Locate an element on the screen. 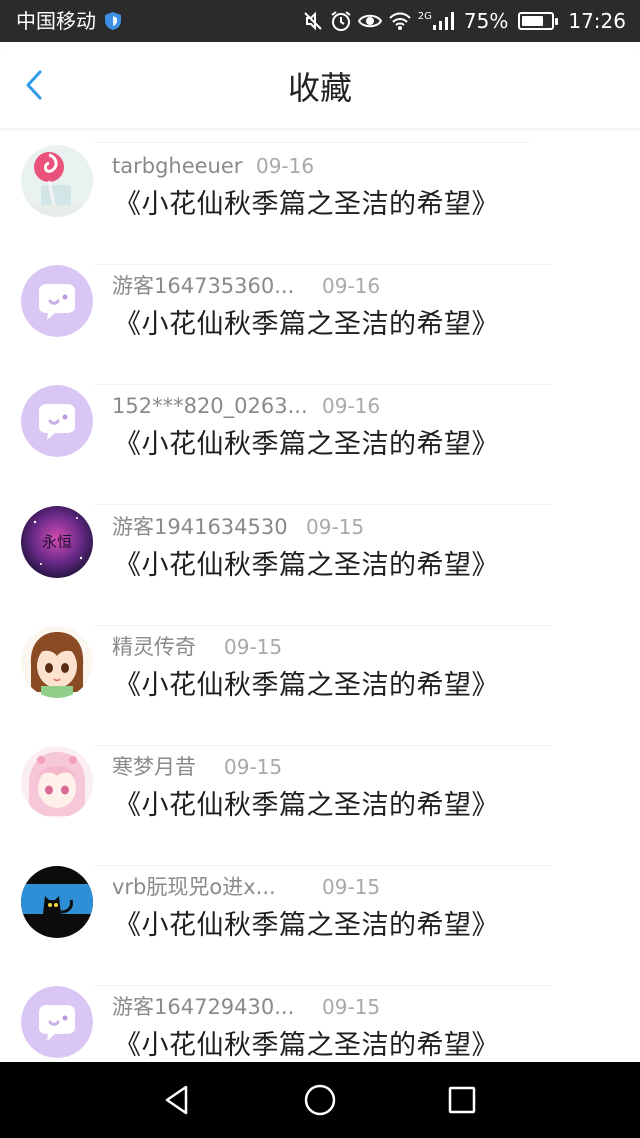 This screenshot has height=1138, width=640. favorite-item: 152***820_0263... 09-16 《小花仙秋季篇之圣洁的希望》 is located at coordinates (320, 436).